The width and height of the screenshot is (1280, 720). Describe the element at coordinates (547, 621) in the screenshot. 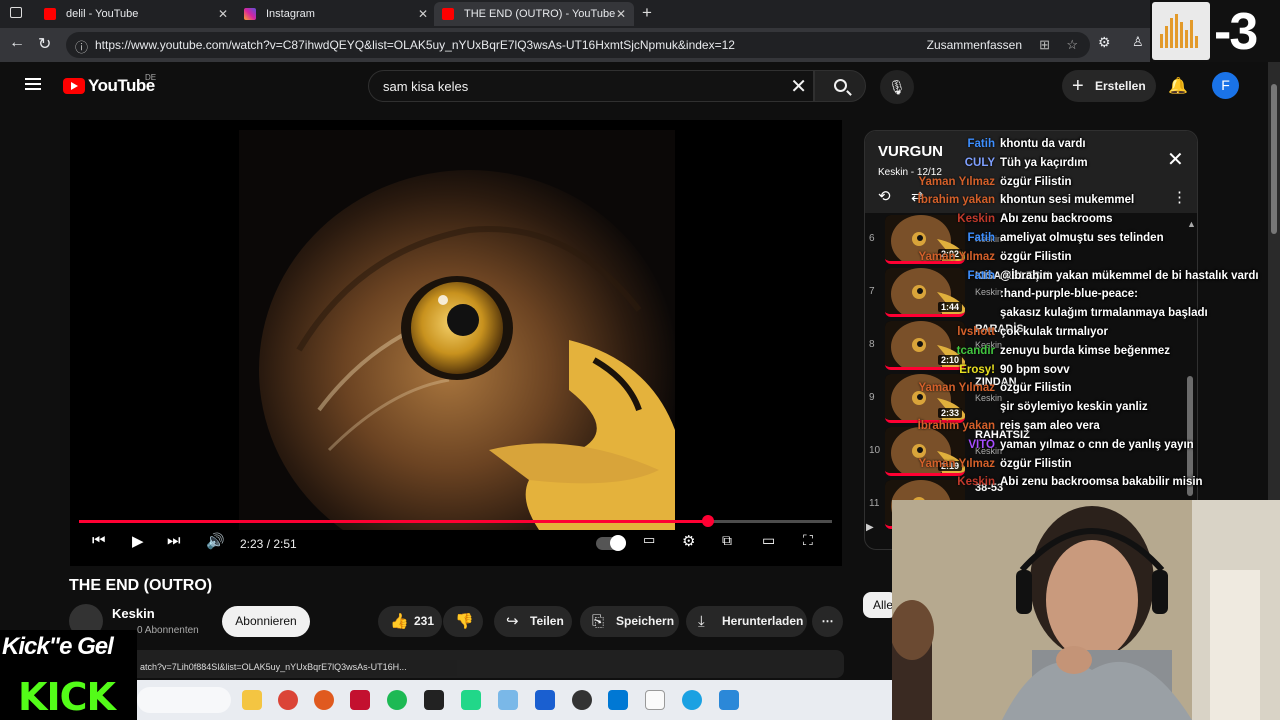

I see `share-label: Teilen` at that location.